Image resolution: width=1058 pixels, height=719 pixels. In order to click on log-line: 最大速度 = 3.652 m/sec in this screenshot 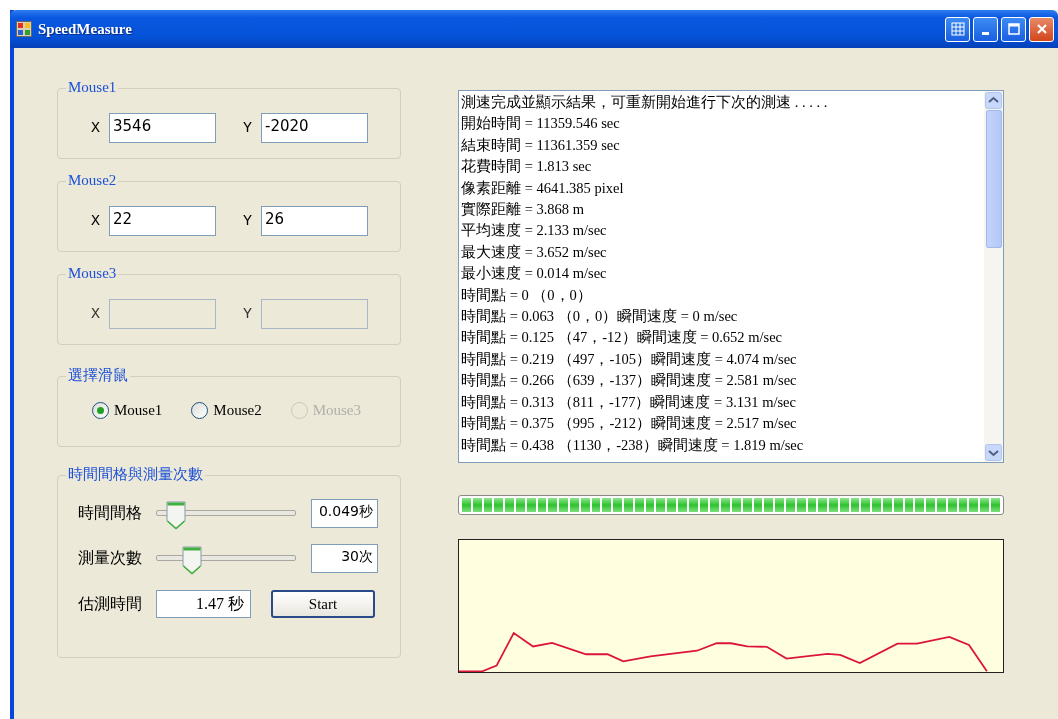, I will do `click(534, 252)`.